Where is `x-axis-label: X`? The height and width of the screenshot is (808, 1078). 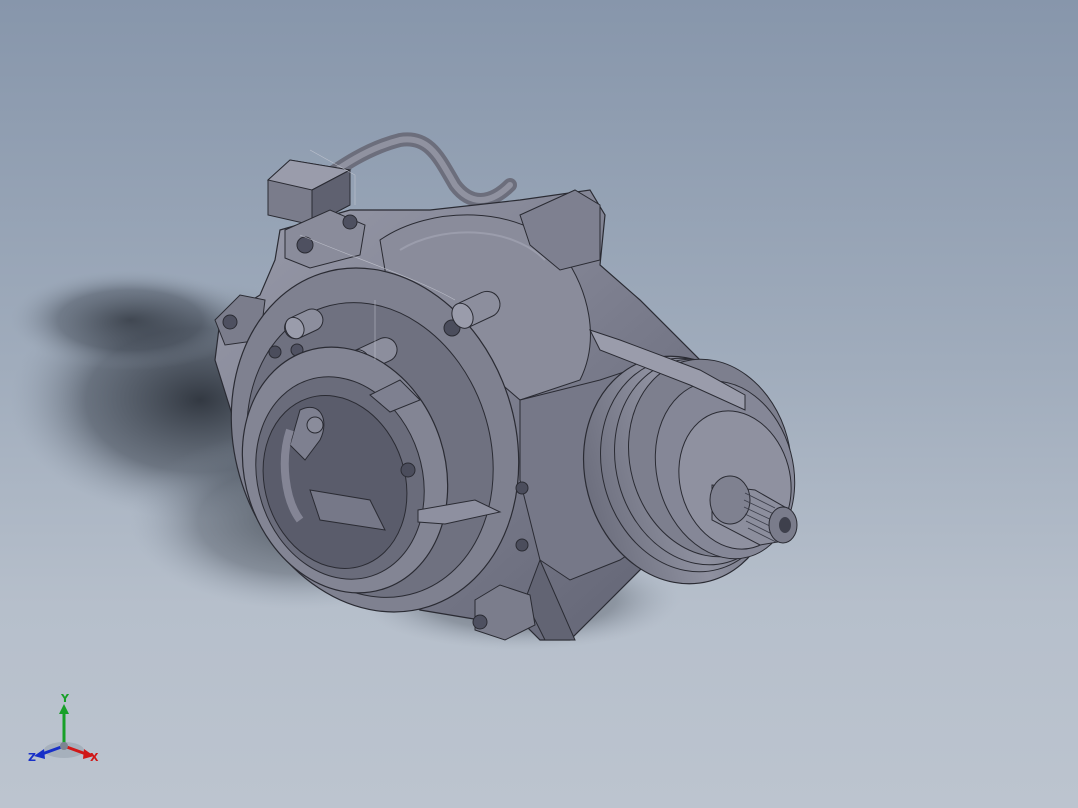
x-axis-label: X is located at coordinates (94, 757).